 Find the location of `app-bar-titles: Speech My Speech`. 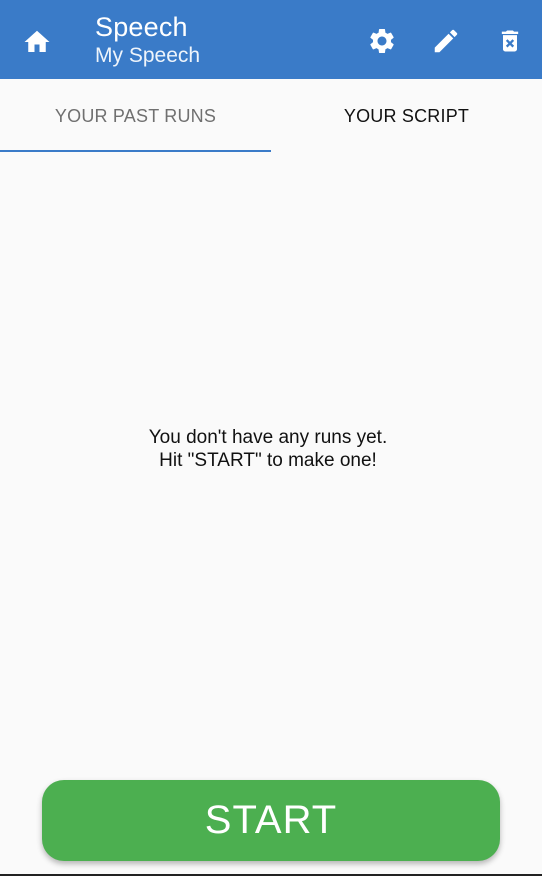

app-bar-titles: Speech My Speech is located at coordinates (148, 39).